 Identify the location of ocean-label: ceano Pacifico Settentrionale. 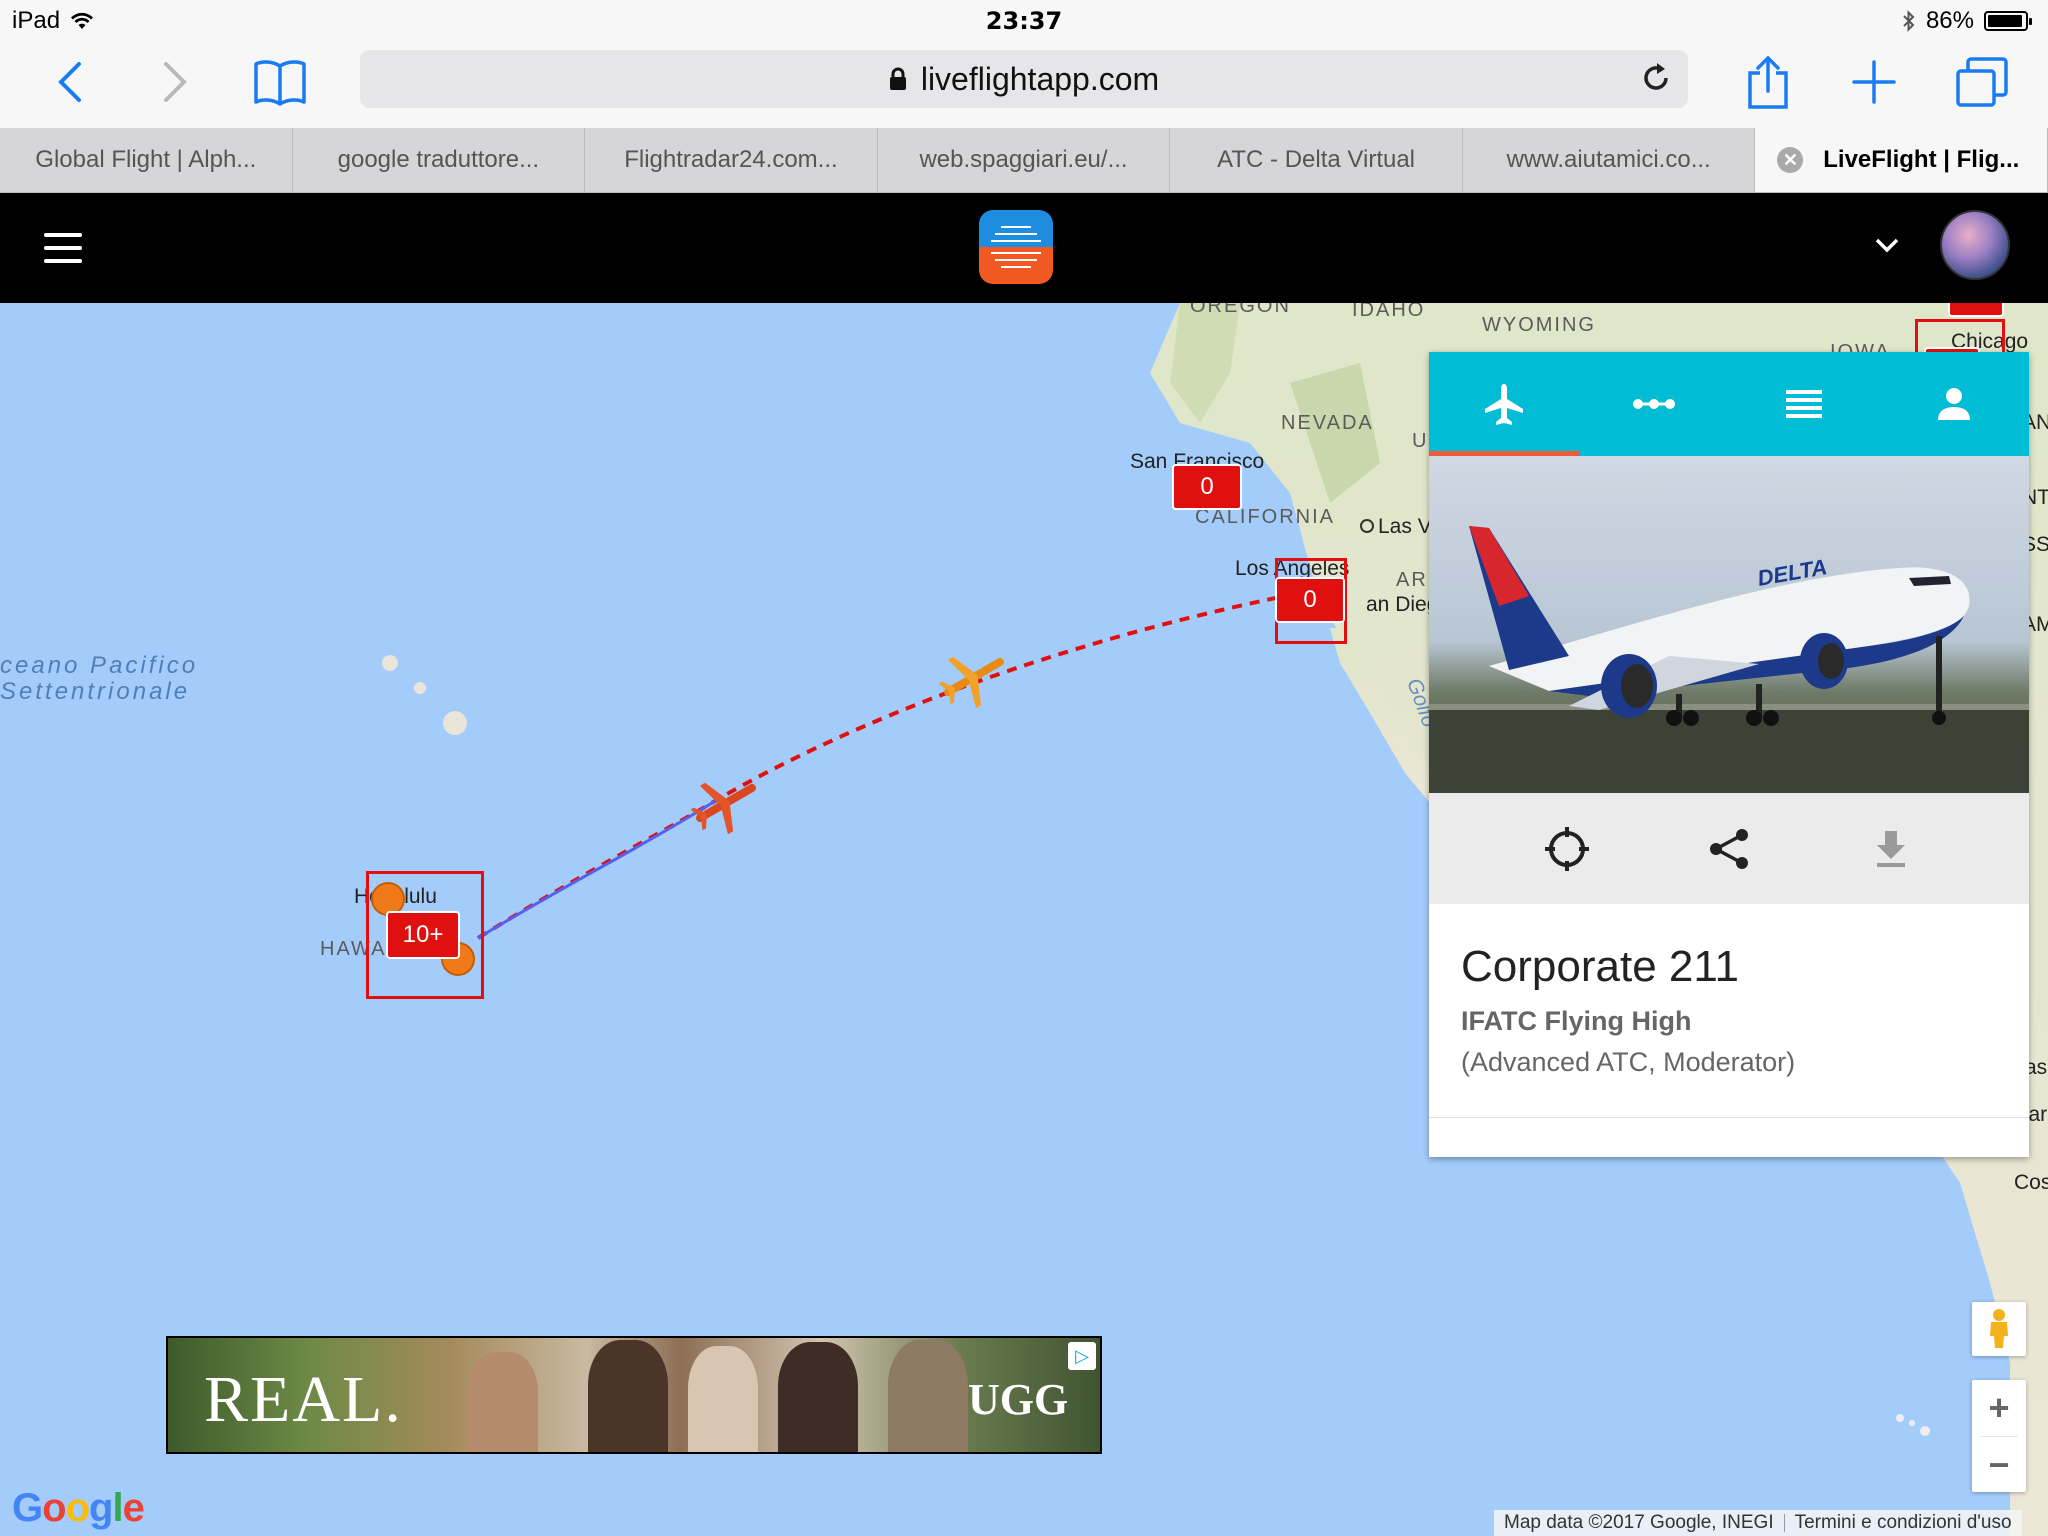
(99, 679).